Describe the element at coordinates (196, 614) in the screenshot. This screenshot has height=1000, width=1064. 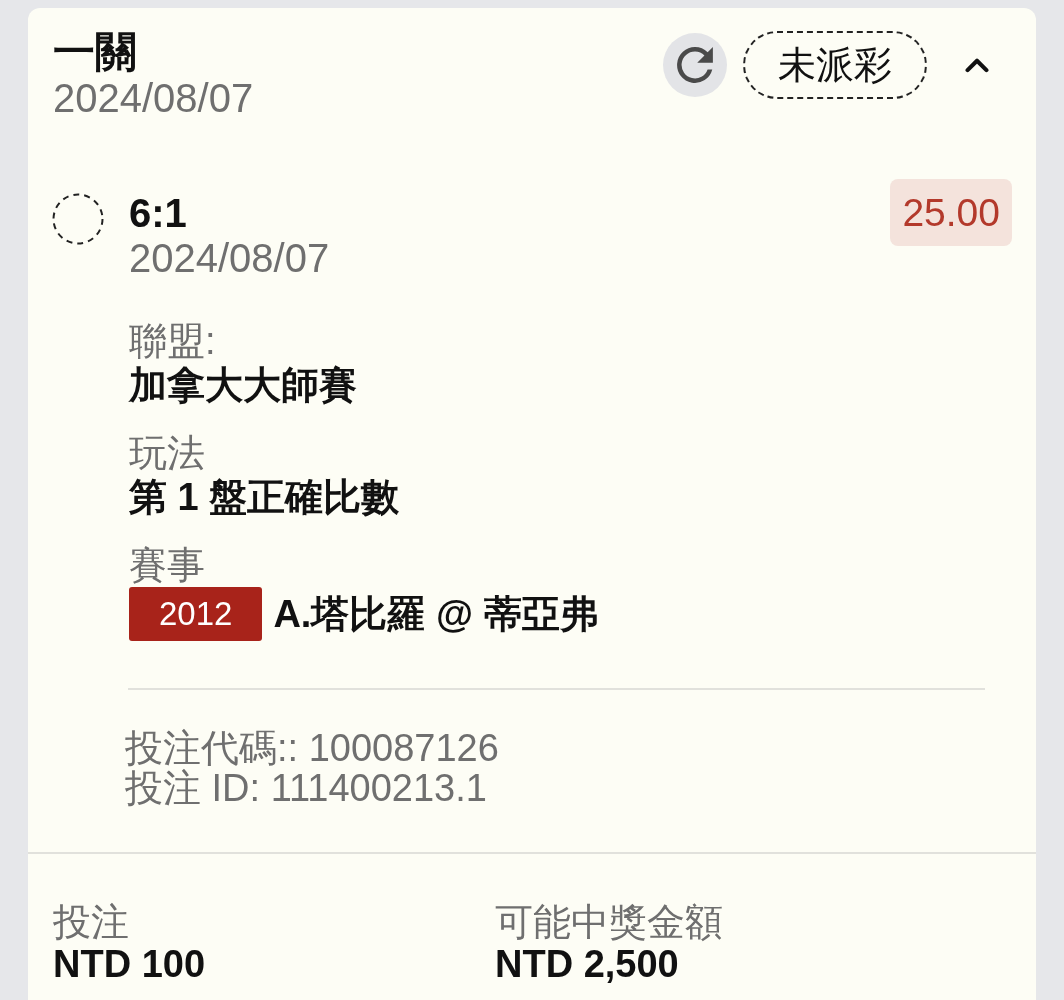
I see `event-code-badge: 2012` at that location.